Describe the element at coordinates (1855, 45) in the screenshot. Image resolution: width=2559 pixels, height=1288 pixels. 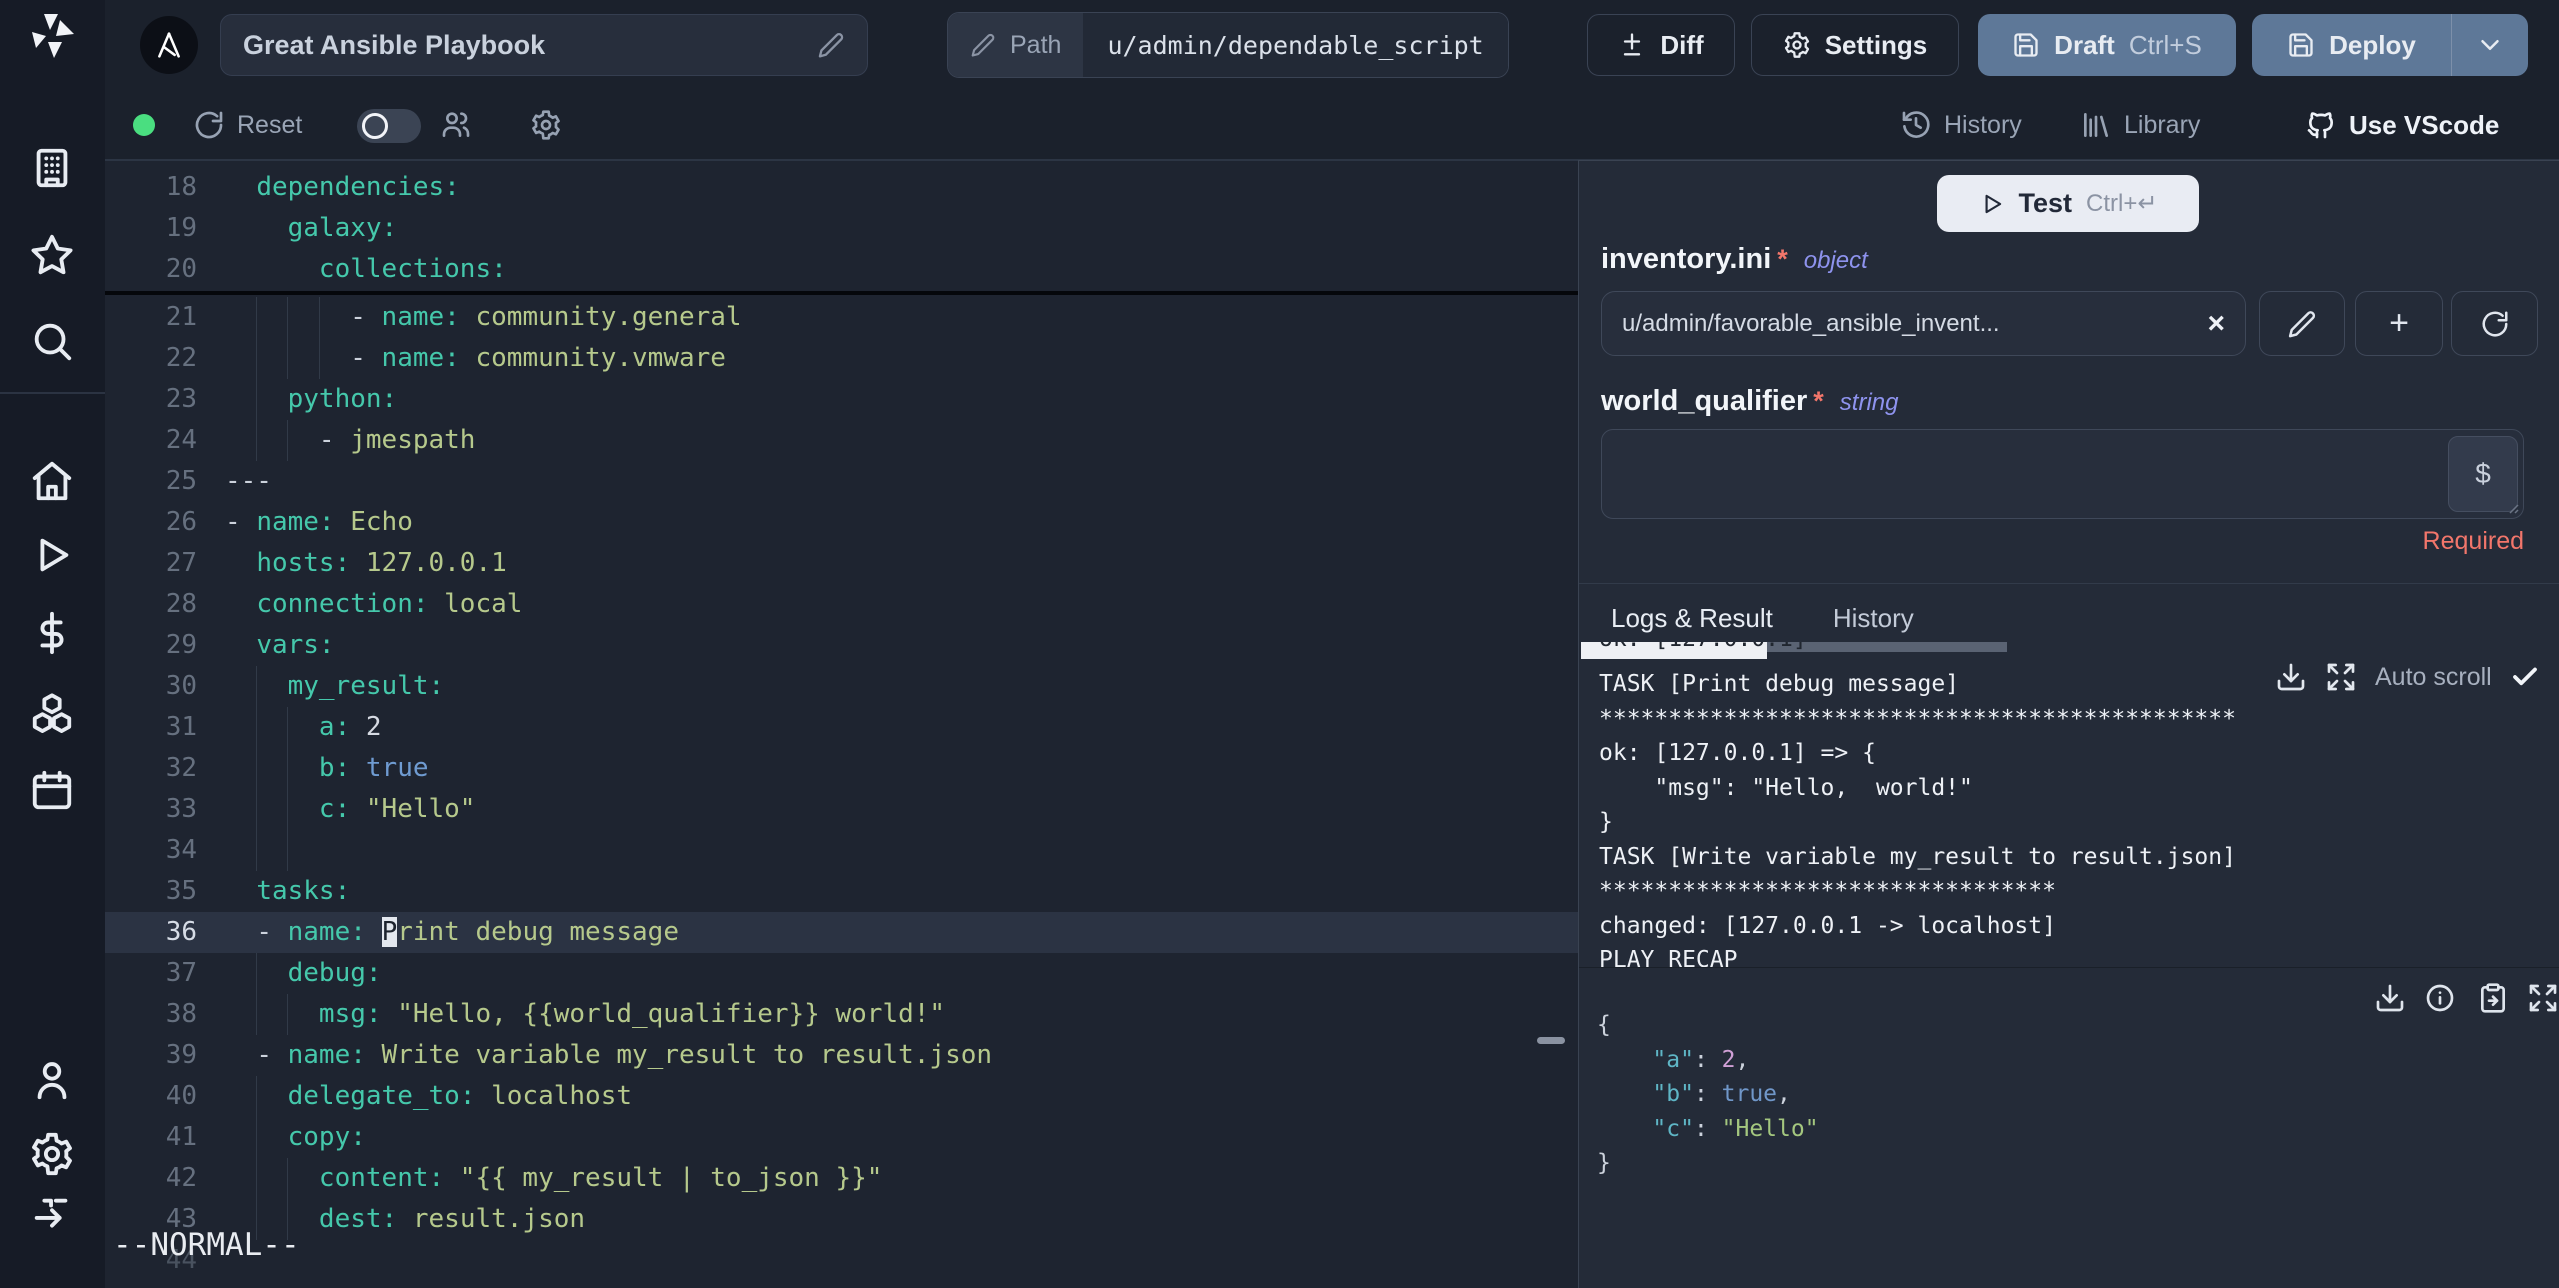
I see `settings-button: Settings` at that location.